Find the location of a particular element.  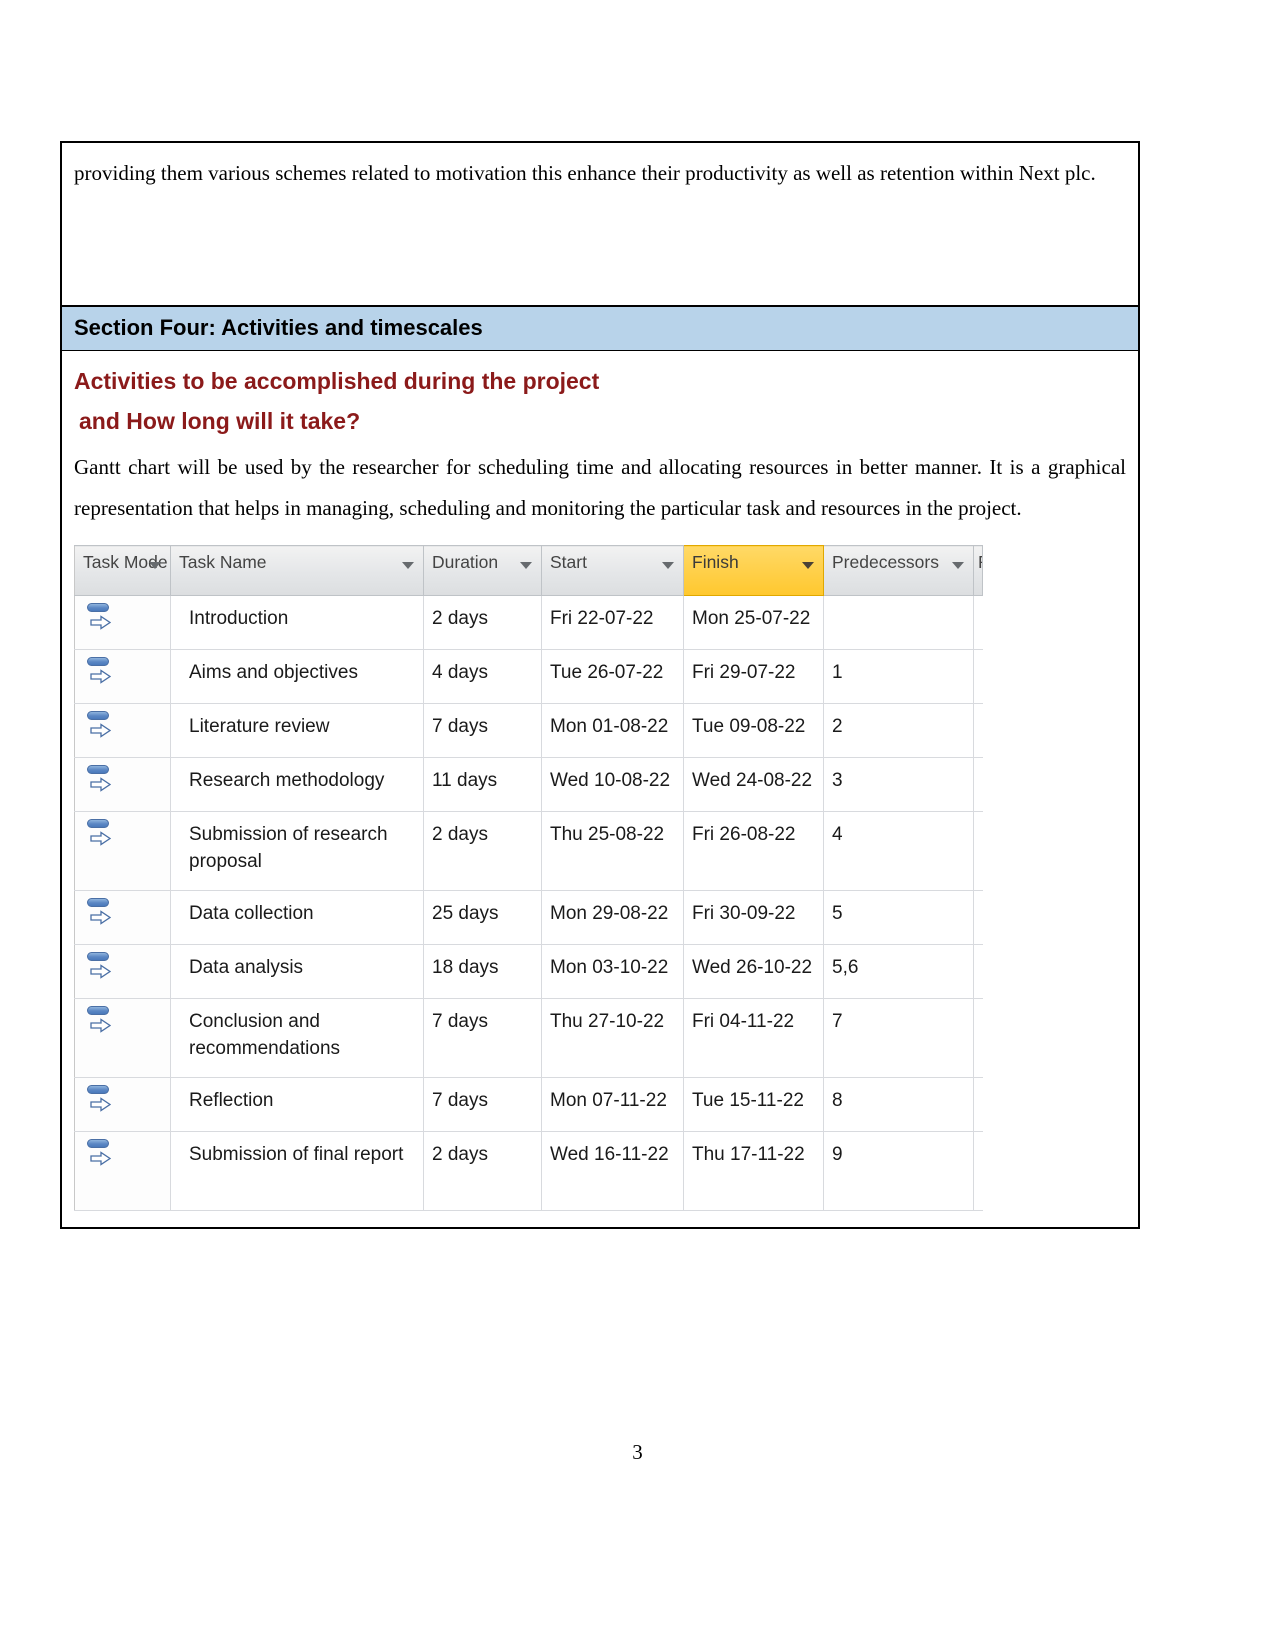

column-header-resource-names-label: R is located at coordinates (980, 562).